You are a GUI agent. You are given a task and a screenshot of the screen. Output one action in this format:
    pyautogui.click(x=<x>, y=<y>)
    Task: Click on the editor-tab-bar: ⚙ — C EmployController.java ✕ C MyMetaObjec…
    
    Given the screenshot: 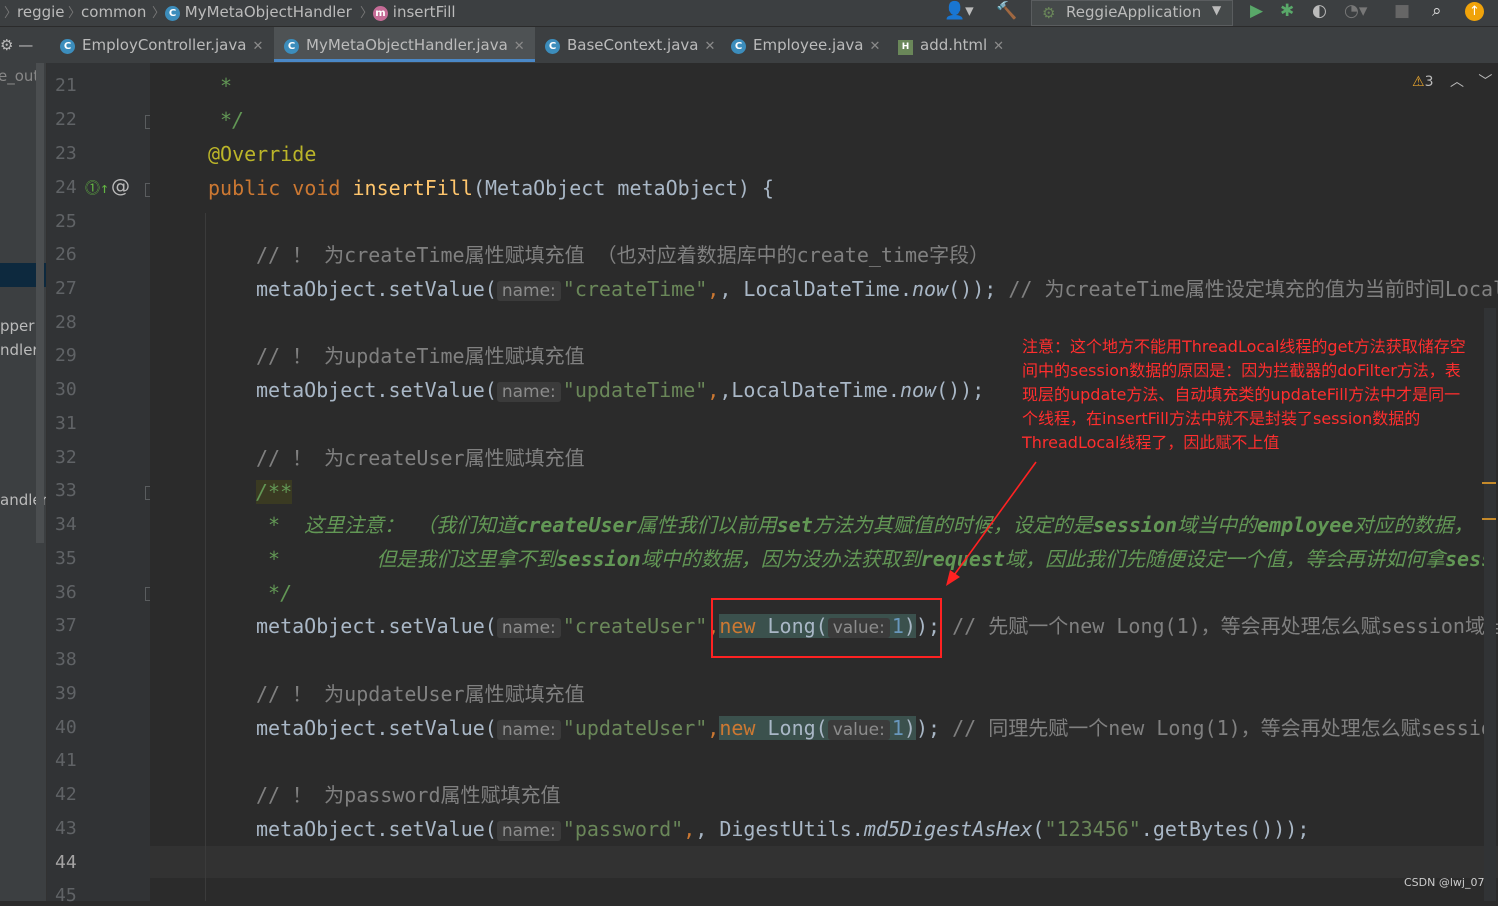 What is the action you would take?
    pyautogui.click(x=749, y=45)
    